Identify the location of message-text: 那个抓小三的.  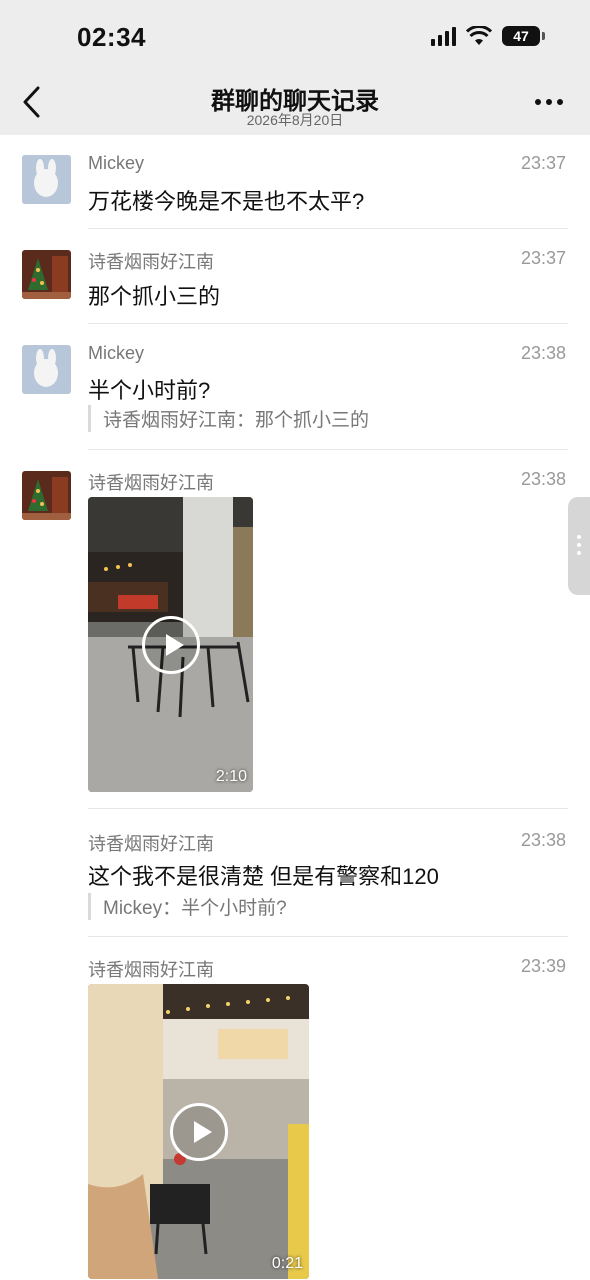
(154, 295).